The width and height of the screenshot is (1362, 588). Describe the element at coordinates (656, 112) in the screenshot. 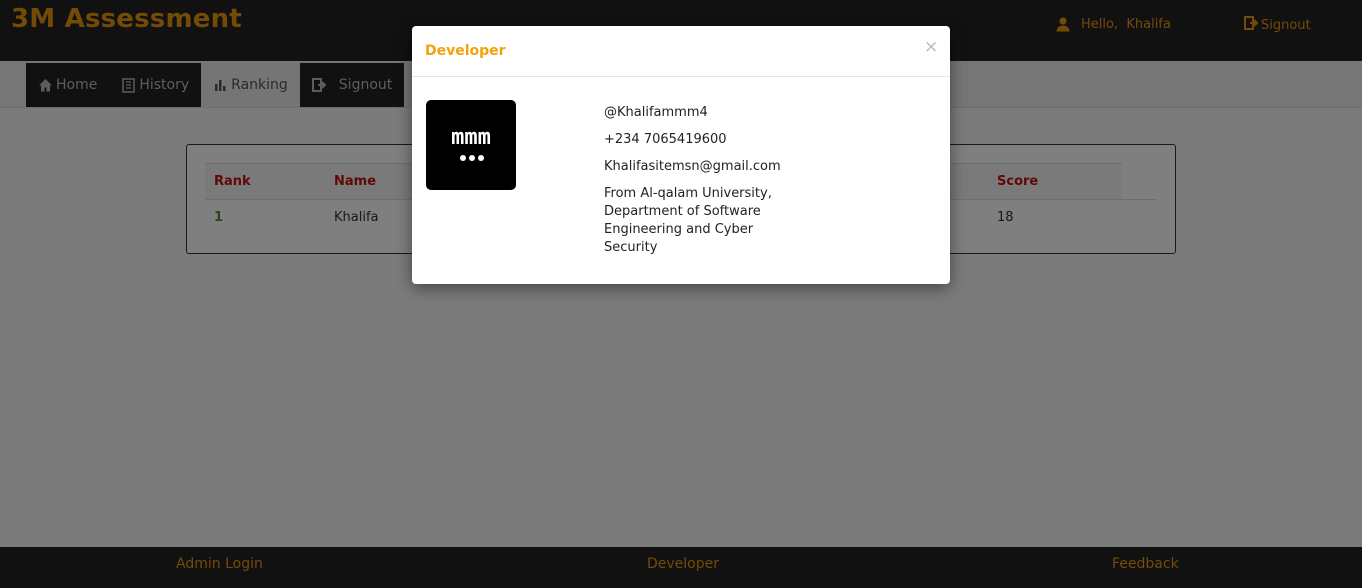

I see `developer-handle: @Khalifammm4` at that location.